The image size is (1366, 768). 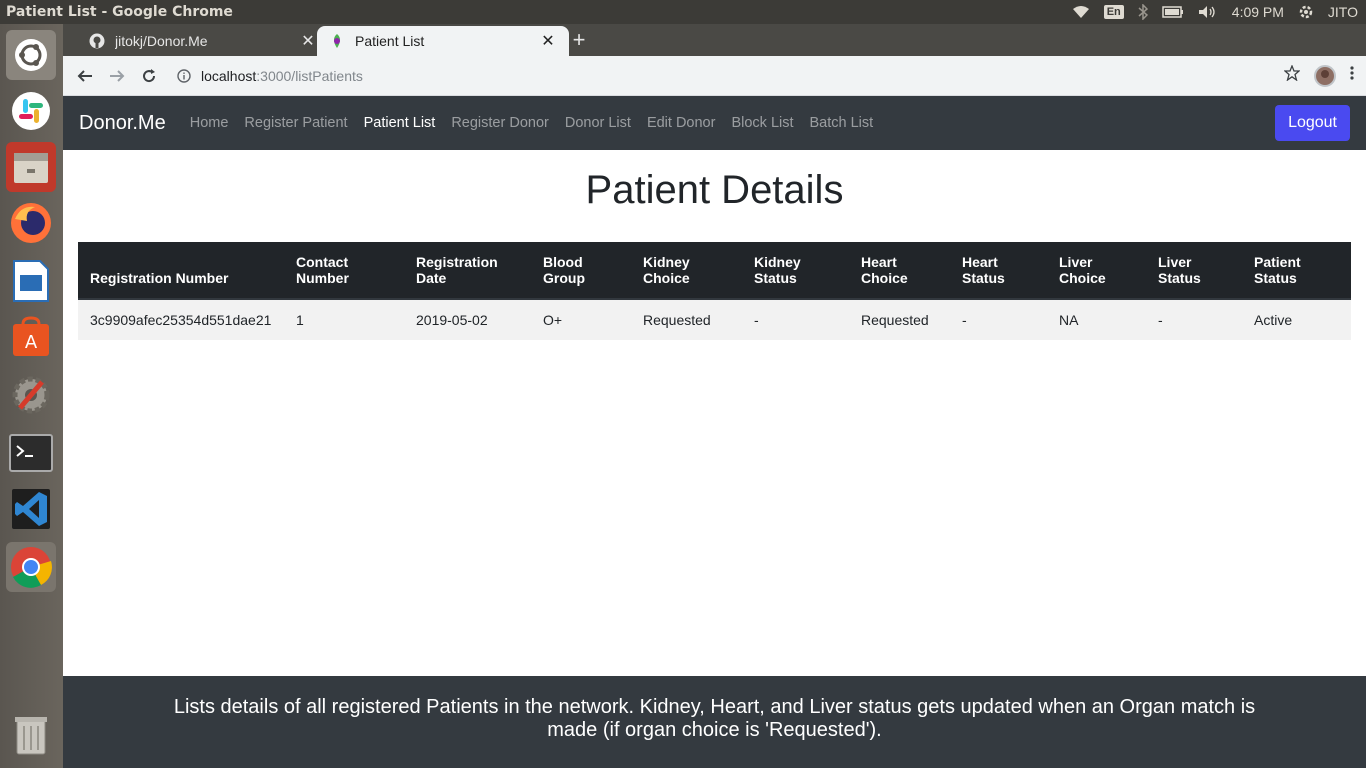 What do you see at coordinates (431, 278) in the screenshot?
I see `header-line-2: Date` at bounding box center [431, 278].